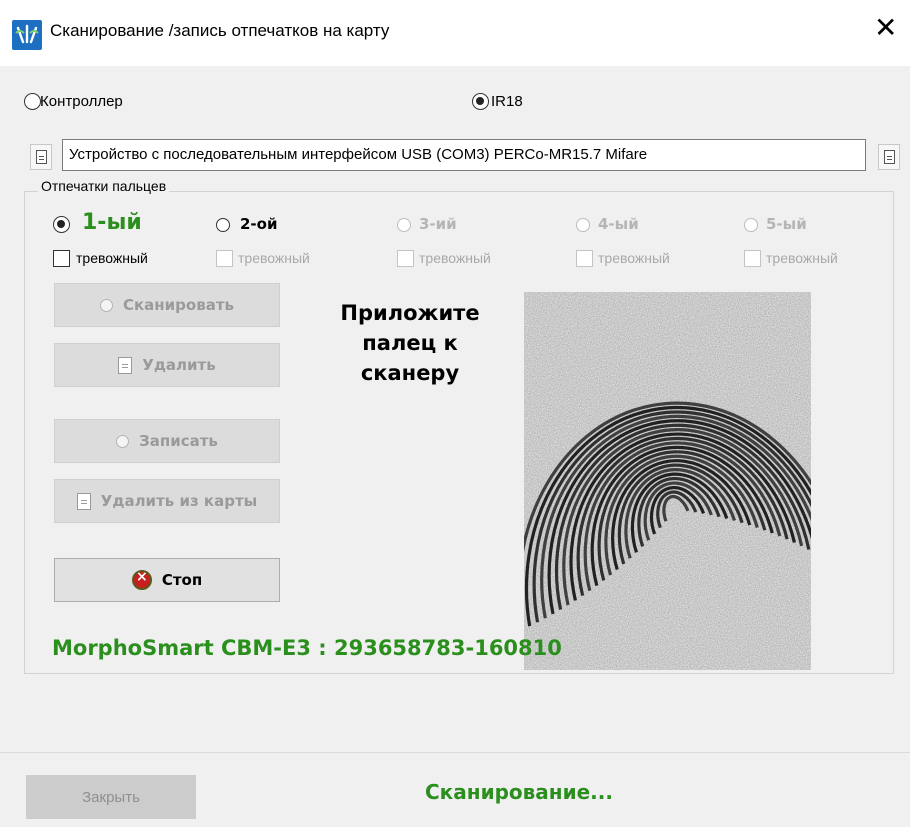 This screenshot has height=827, width=910. What do you see at coordinates (307, 648) in the screenshot?
I see `scanner-status: MorphoSmart CBM-E3 : 293658783-160810` at bounding box center [307, 648].